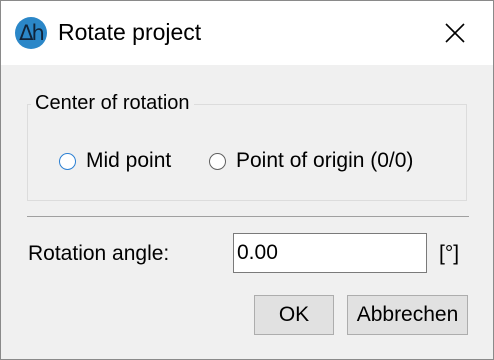 Image resolution: width=494 pixels, height=360 pixels. I want to click on dialog-title: Rotate project, so click(130, 32).